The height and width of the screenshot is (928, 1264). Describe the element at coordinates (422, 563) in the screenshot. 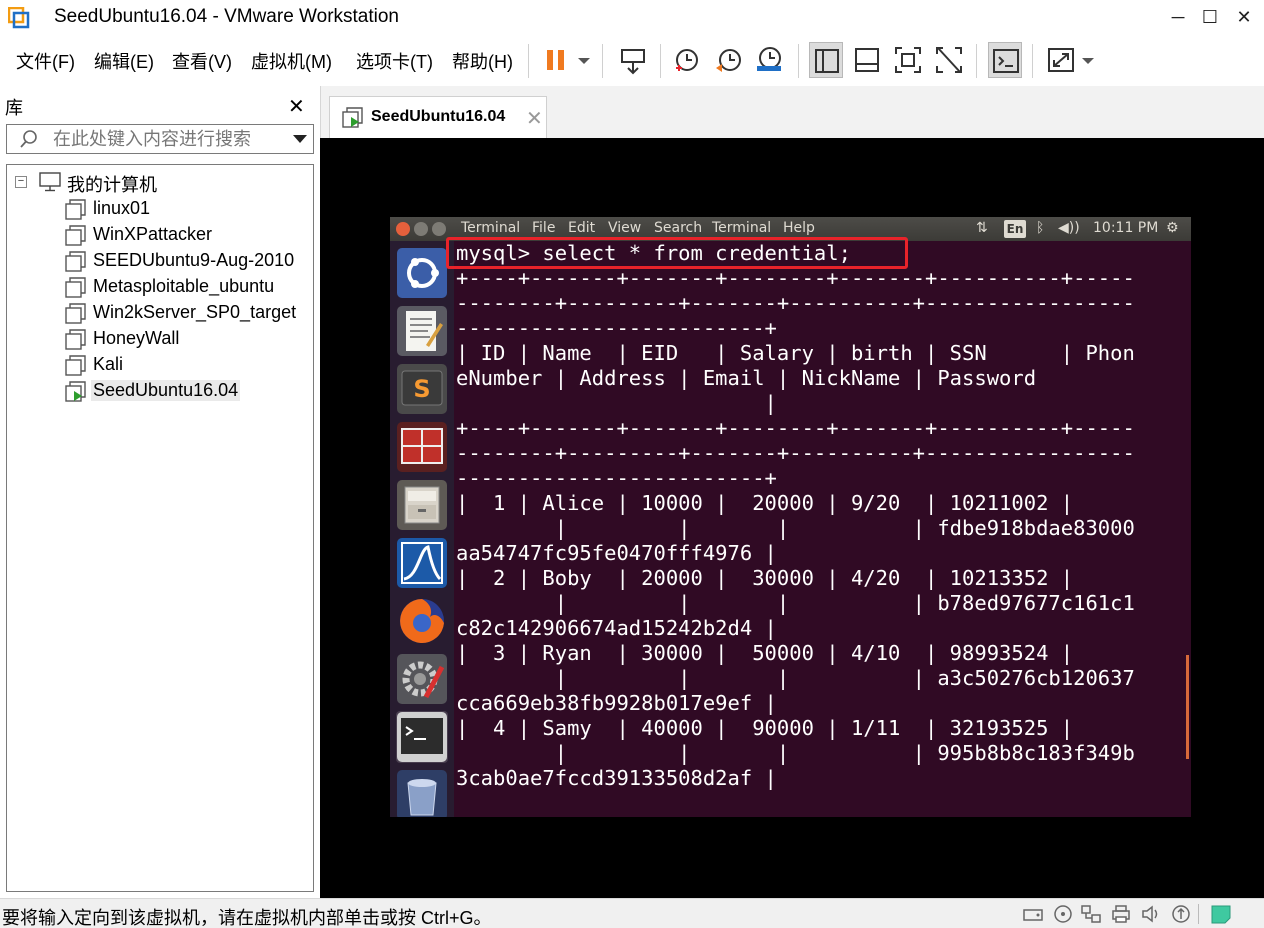

I see `launcher-wireshark` at that location.